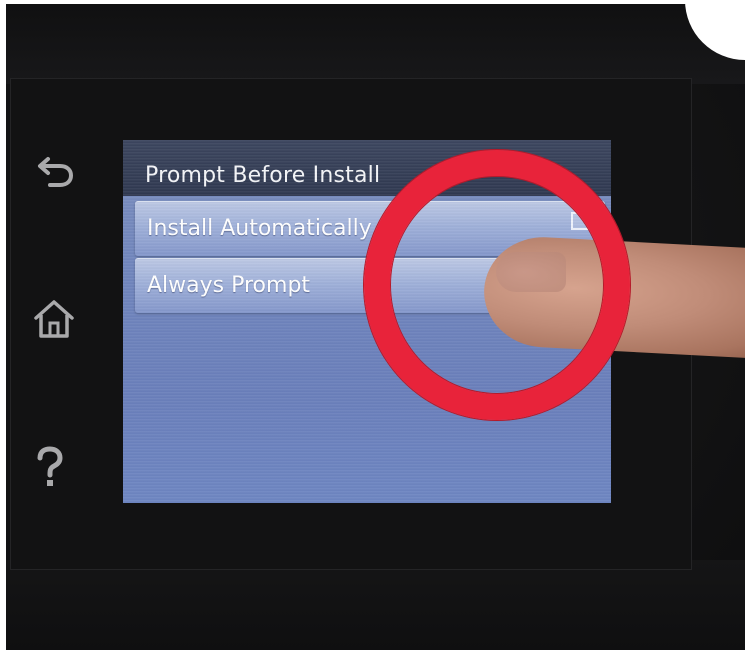  I want to click on menu-item-label: Install Automatically, so click(259, 228).